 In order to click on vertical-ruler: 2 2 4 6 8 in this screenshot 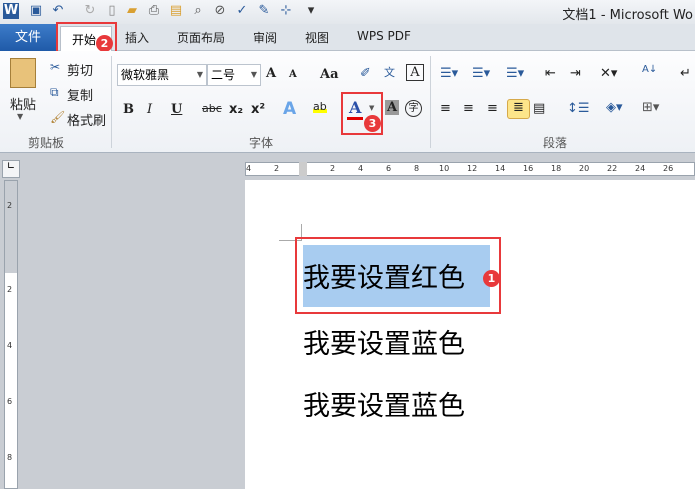, I will do `click(11, 334)`.